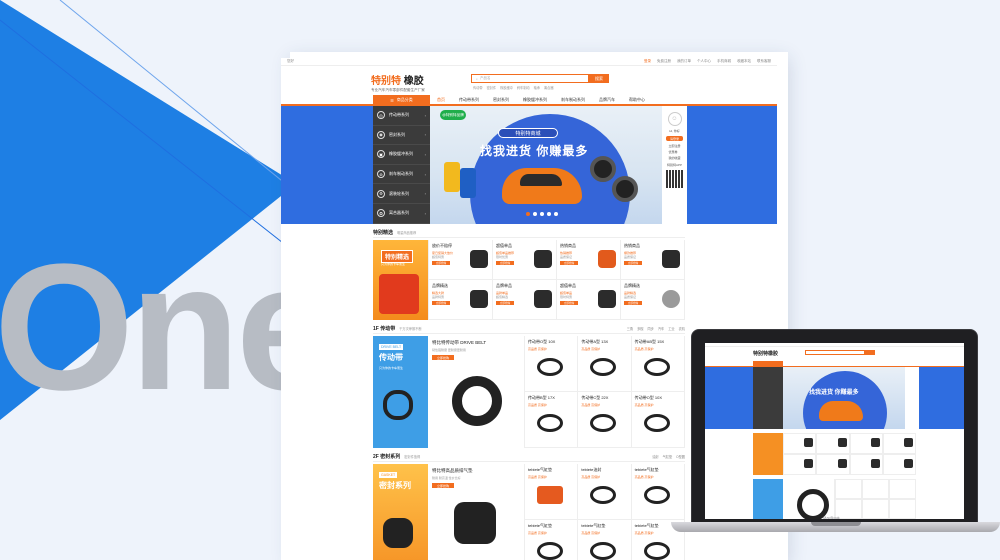 The width and height of the screenshot is (1000, 560). Describe the element at coordinates (452, 177) in the screenshot. I see `oil-bottle-image` at that location.